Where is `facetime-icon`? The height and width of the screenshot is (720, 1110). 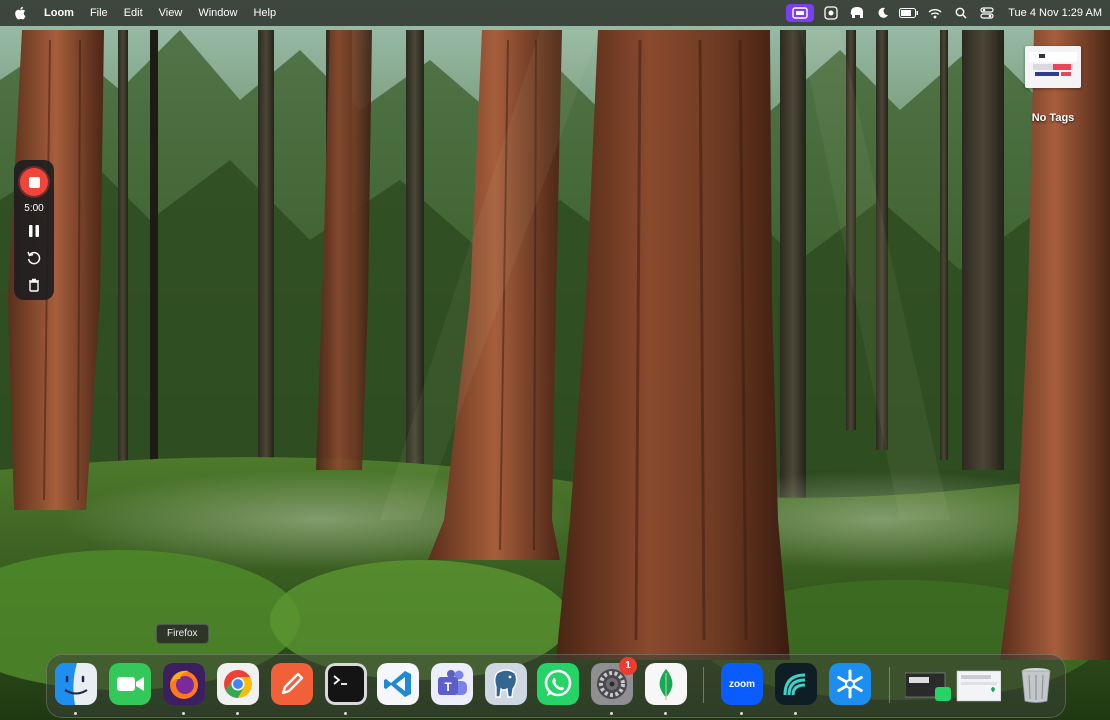
facetime-icon is located at coordinates (130, 684).